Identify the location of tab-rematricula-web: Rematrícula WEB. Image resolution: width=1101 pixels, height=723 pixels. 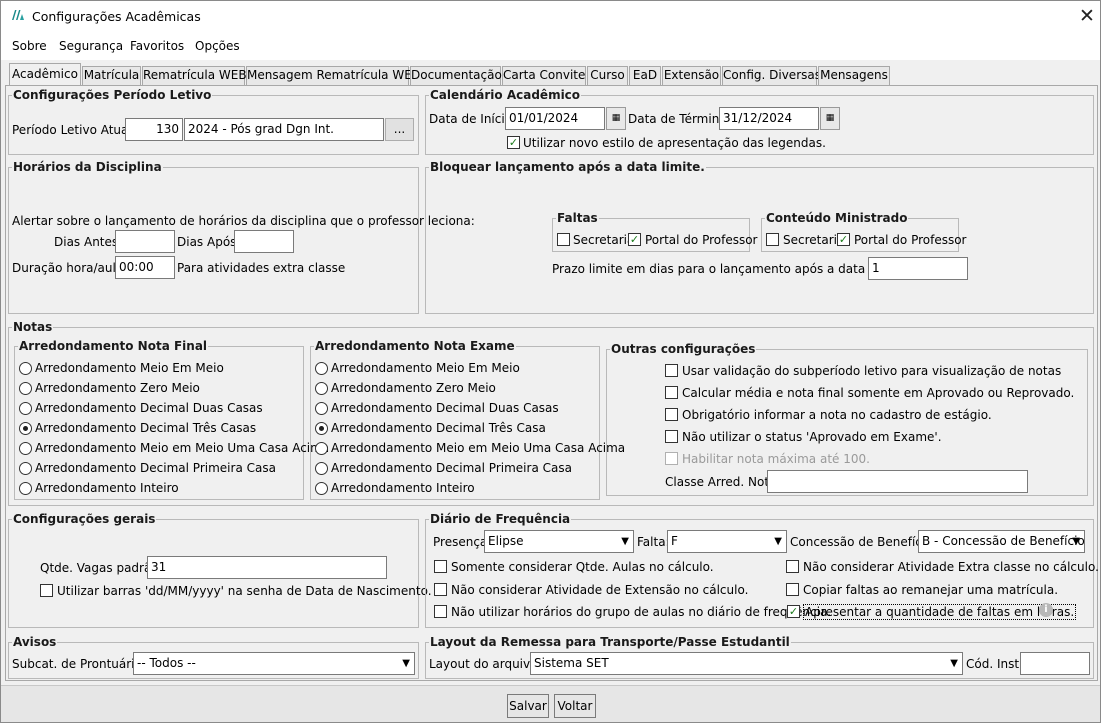
(194, 75).